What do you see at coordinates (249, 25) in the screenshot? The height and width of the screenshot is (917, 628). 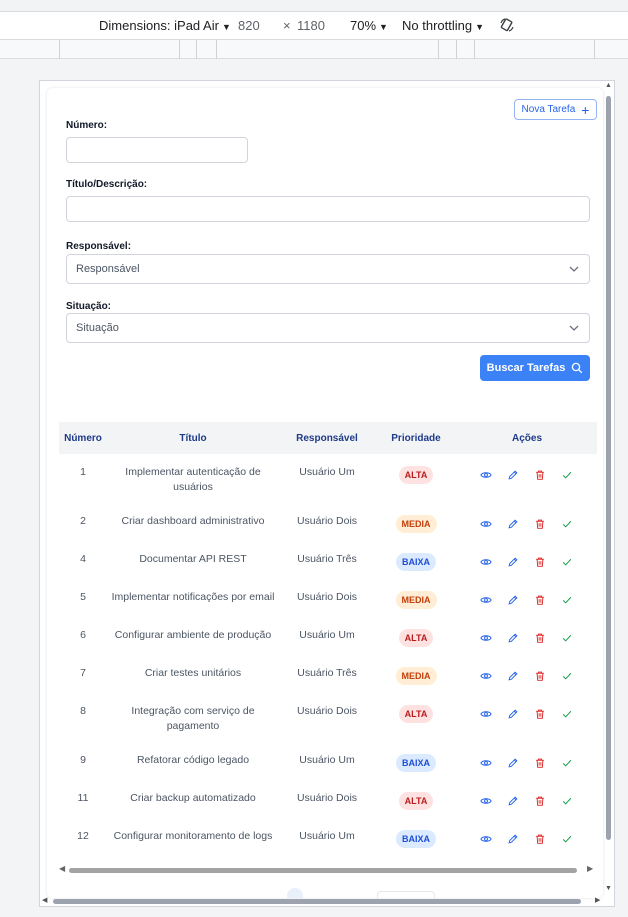 I see `device-width-input: 820` at bounding box center [249, 25].